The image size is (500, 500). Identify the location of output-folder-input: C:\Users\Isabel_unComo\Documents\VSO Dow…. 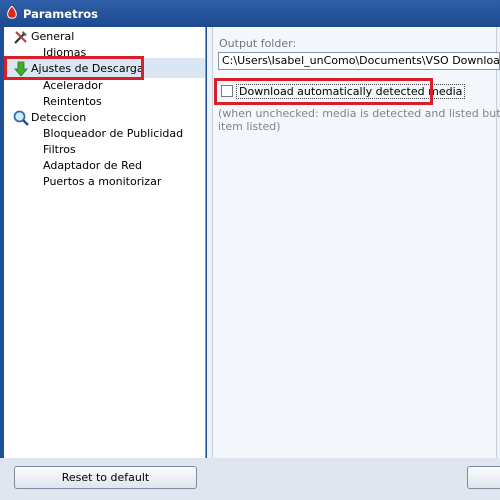
(359, 61).